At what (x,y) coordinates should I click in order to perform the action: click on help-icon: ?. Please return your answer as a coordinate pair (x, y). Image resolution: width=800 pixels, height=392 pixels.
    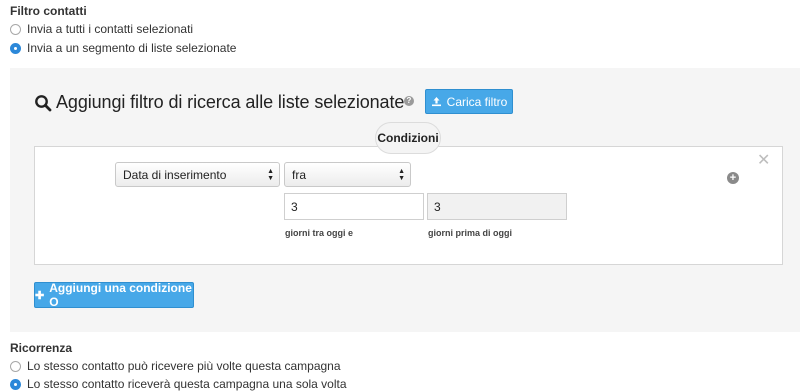
    Looking at the image, I should click on (409, 101).